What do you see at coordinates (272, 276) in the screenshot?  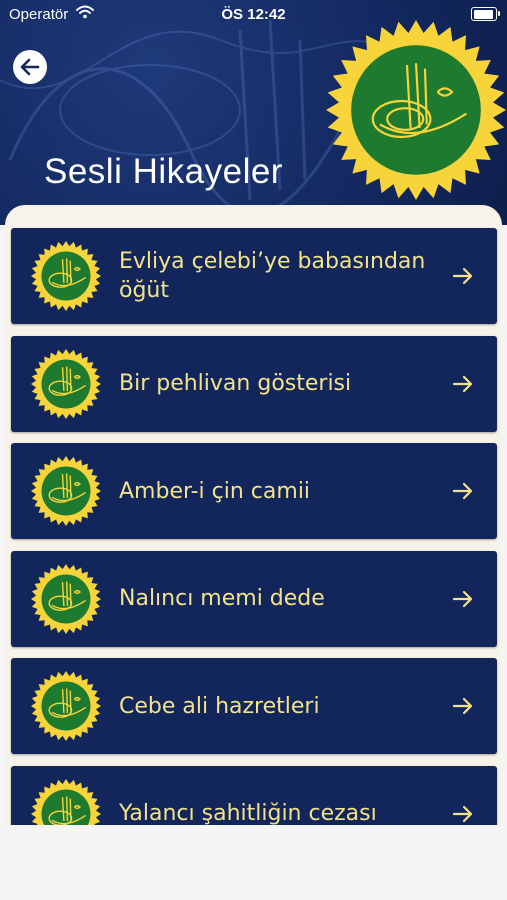 I see `story-title: Evliya çelebi’ye babasından öğüt` at bounding box center [272, 276].